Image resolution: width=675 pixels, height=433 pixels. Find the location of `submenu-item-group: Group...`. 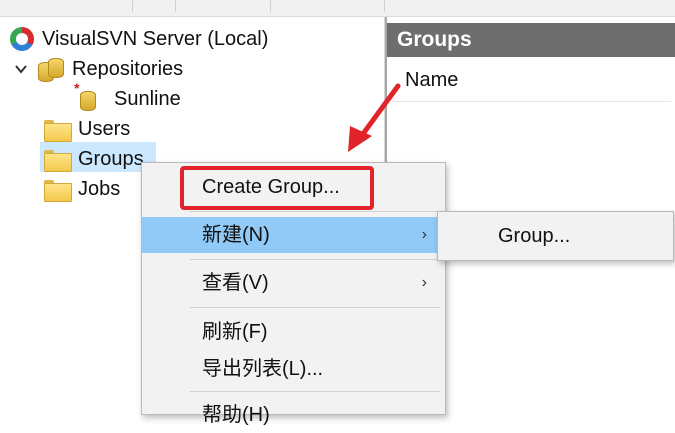

submenu-item-group: Group... is located at coordinates (555, 236).